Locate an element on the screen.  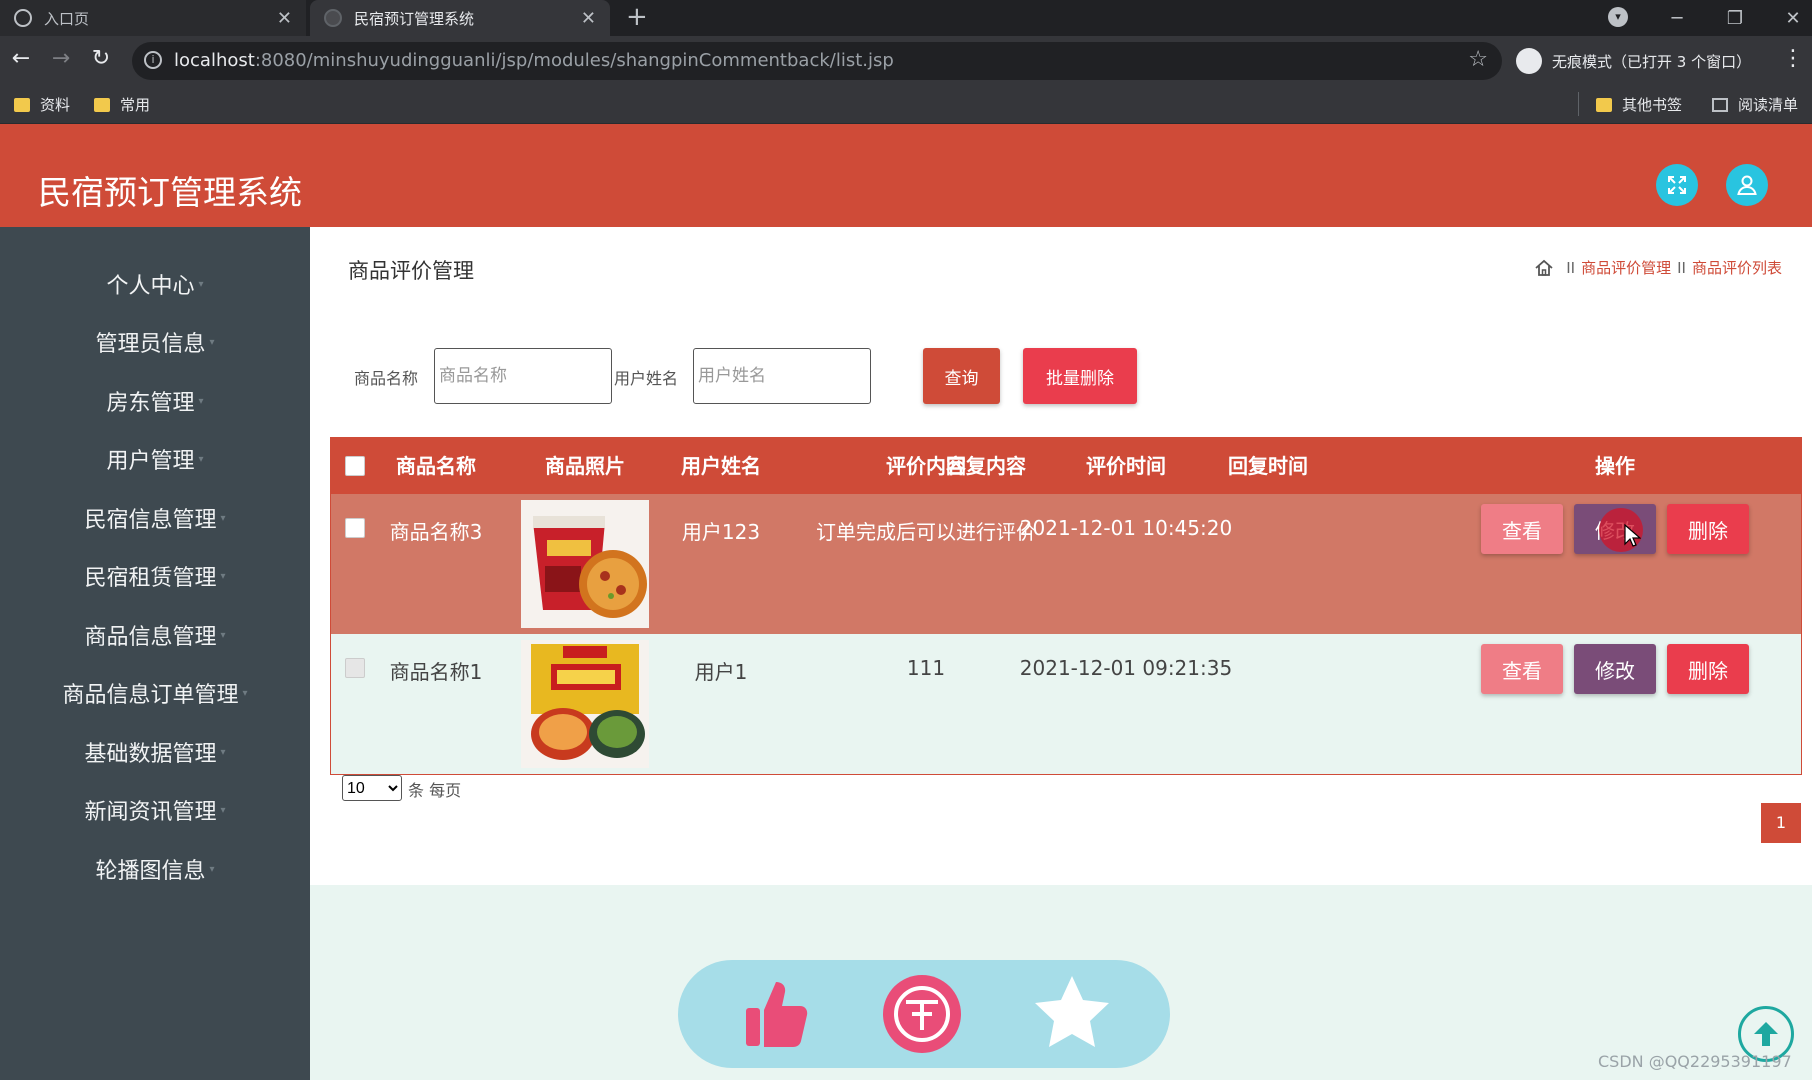
browser-menu-icon: ⋮ is located at coordinates (1793, 58).